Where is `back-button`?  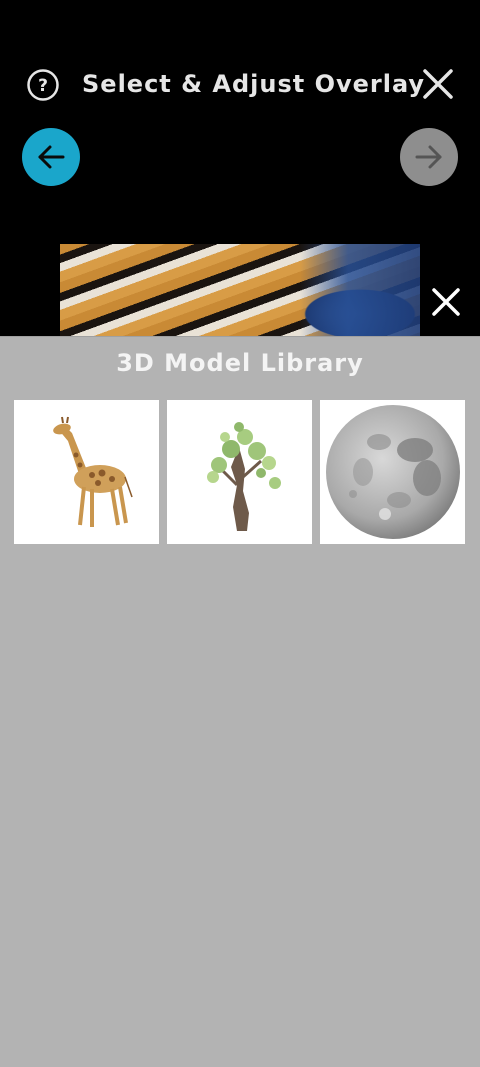
back-button is located at coordinates (51, 157).